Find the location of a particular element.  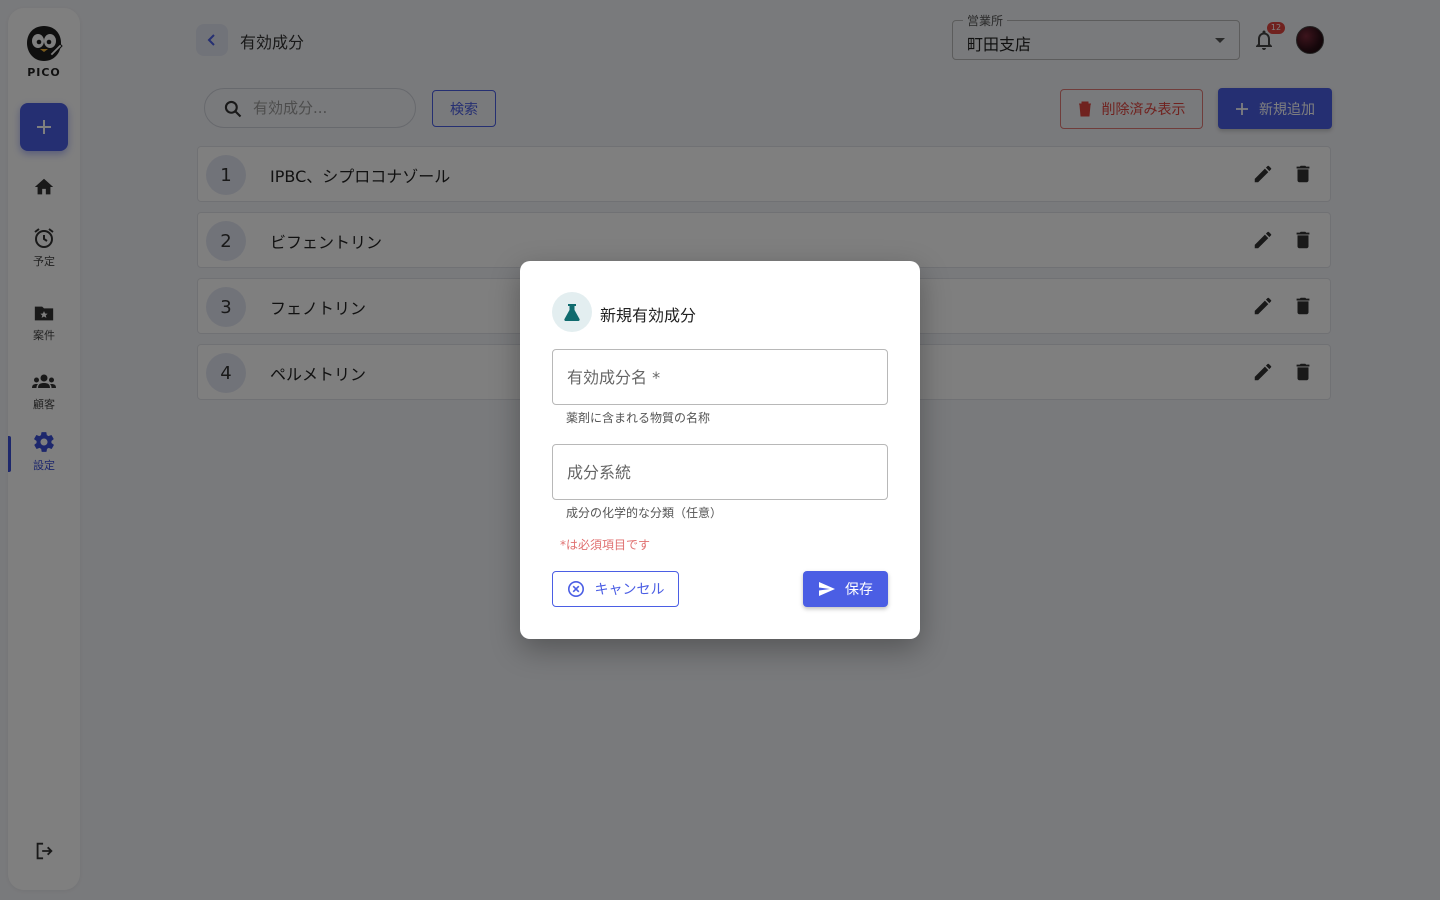

ingredient-name-field is located at coordinates (720, 377).